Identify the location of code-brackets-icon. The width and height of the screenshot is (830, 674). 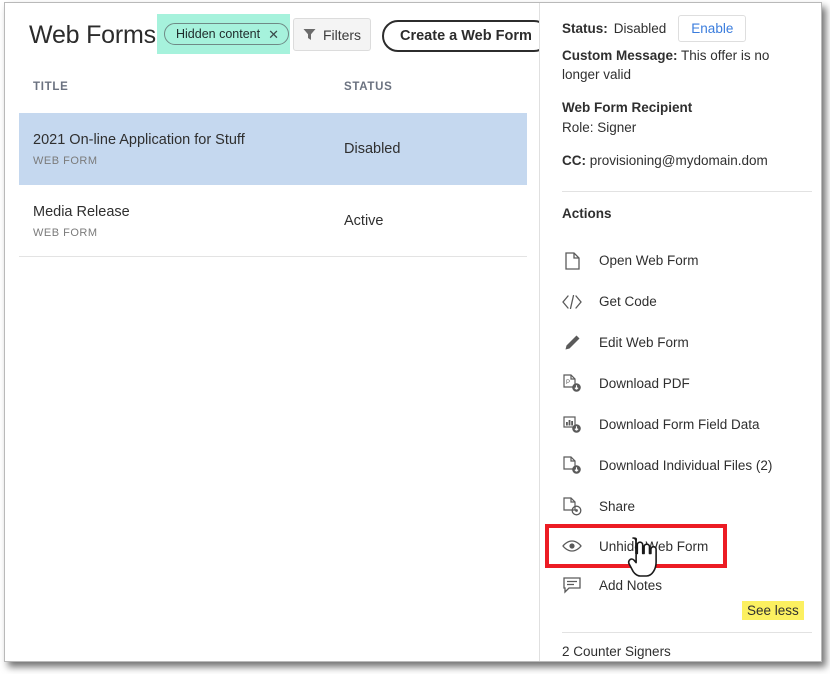
(572, 302).